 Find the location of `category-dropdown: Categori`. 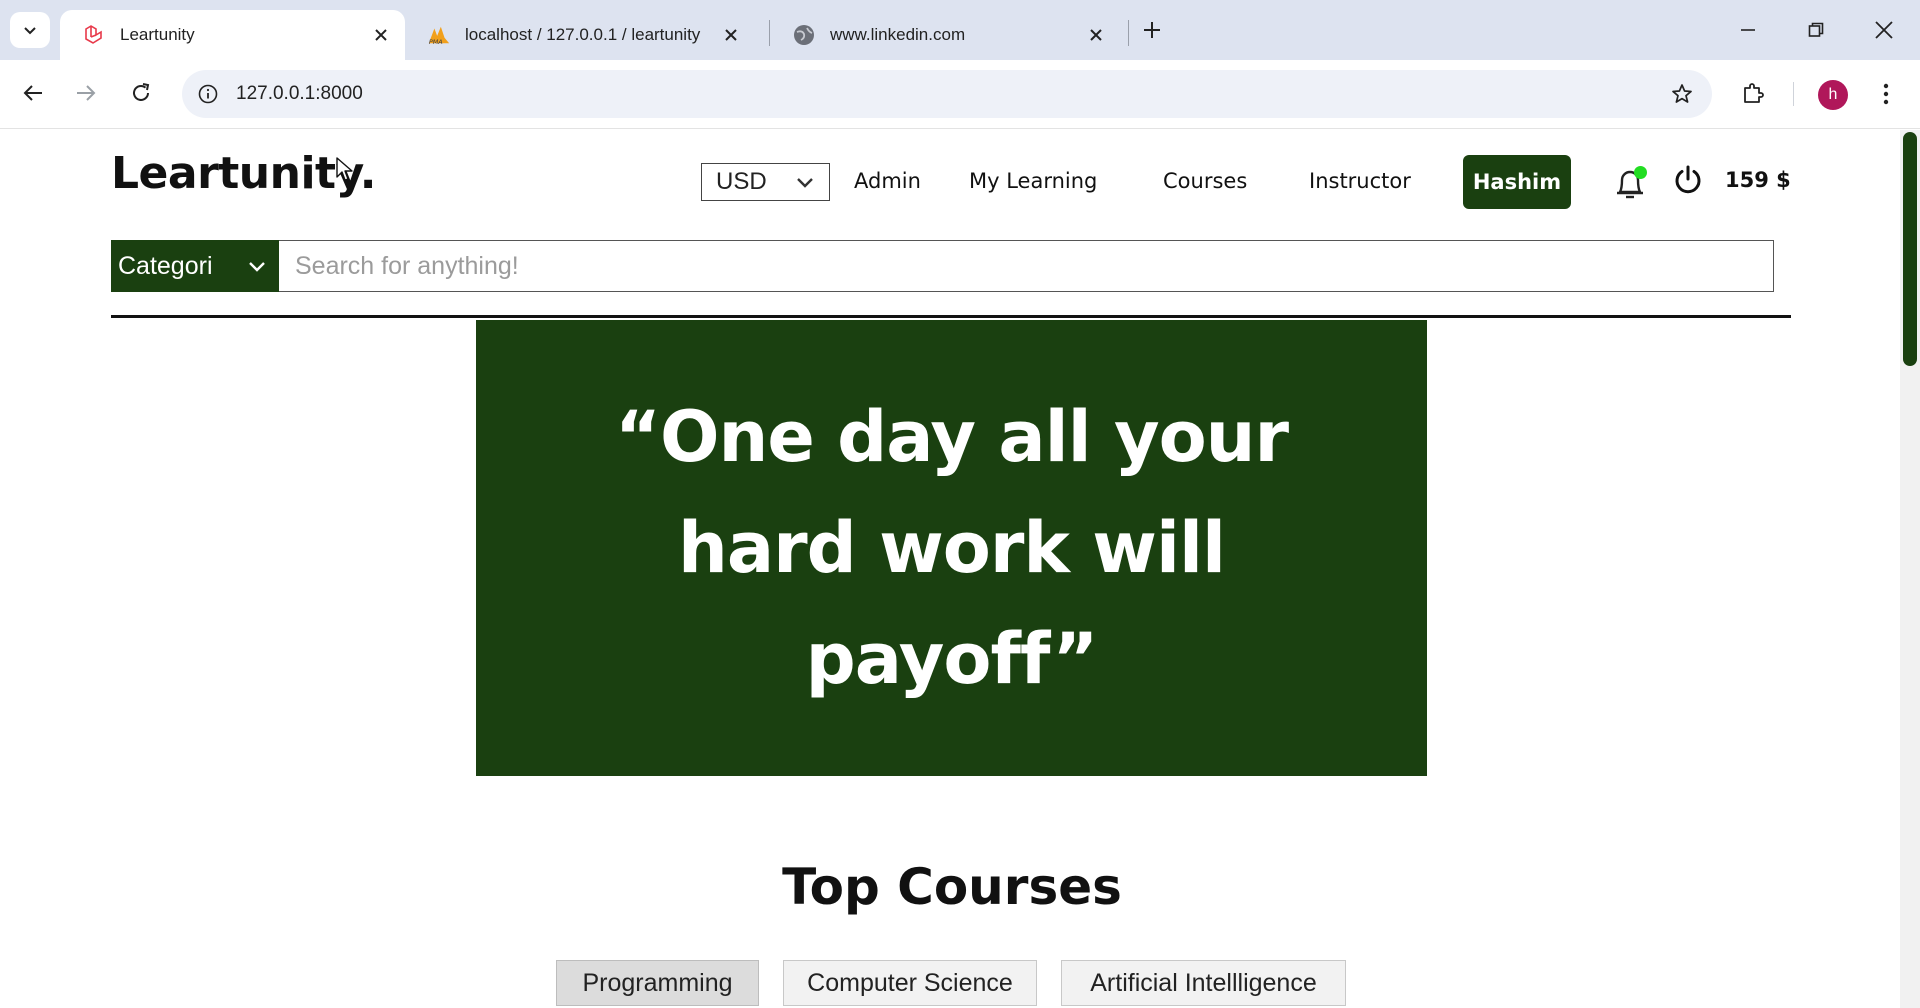

category-dropdown: Categori is located at coordinates (195, 266).